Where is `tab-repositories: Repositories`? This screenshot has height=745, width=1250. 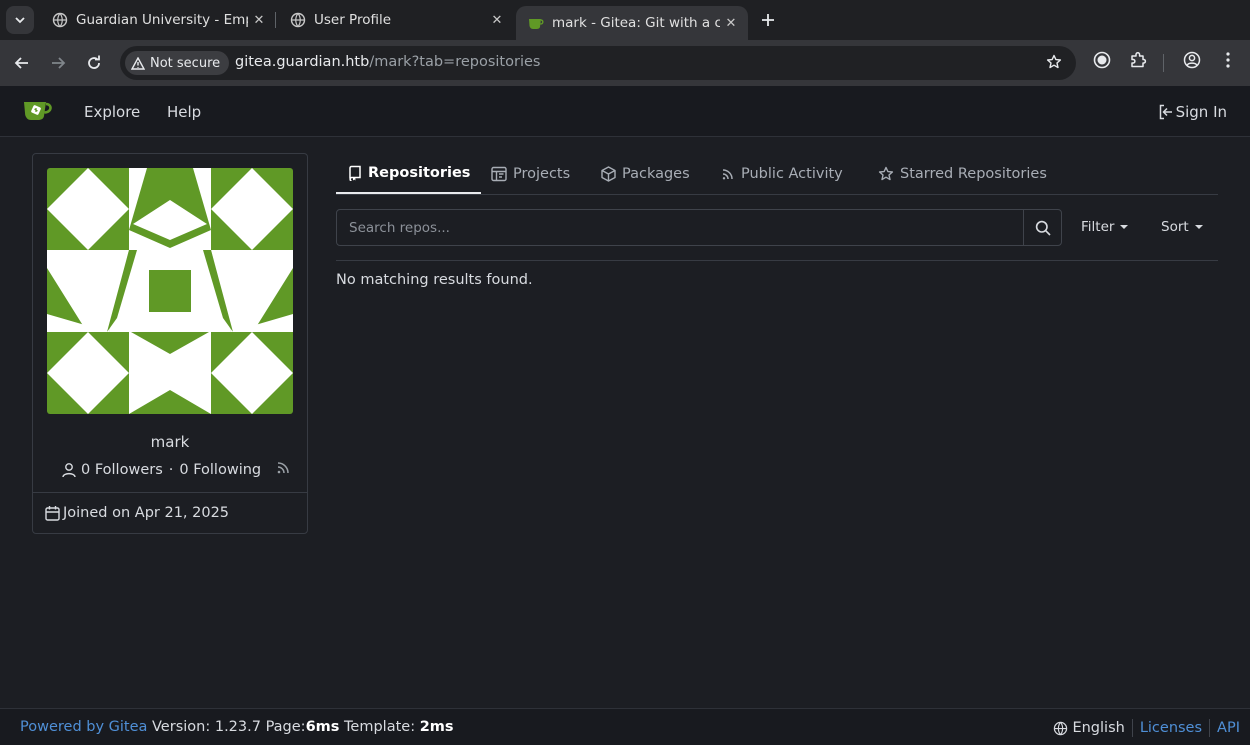 tab-repositories: Repositories is located at coordinates (409, 174).